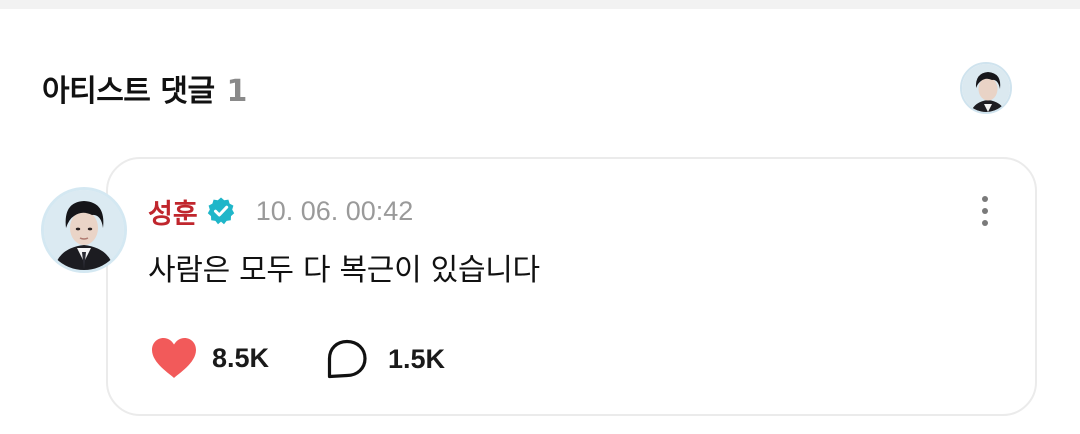 This screenshot has height=434, width=1080. I want to click on author-avatar-image, so click(84, 230).